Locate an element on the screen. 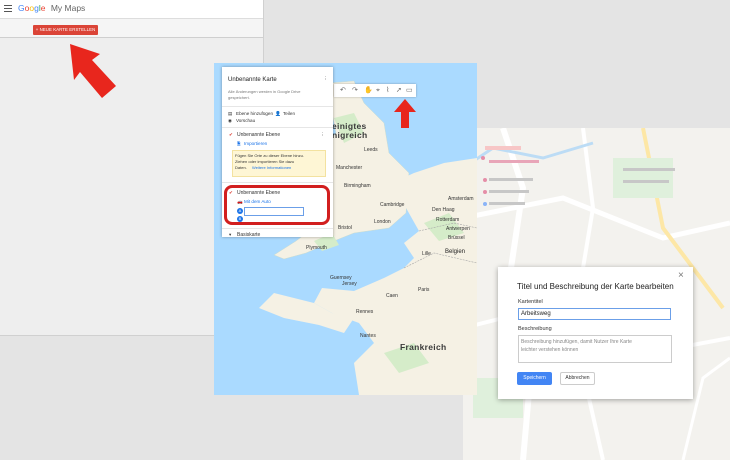 This screenshot has width=730, height=460. basemap-selector: Basiskarte is located at coordinates (248, 235).